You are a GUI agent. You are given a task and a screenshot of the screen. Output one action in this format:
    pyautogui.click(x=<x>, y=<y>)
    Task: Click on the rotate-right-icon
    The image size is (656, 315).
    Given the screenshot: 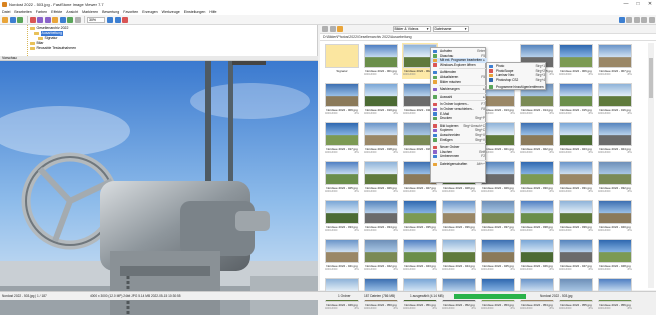 What is the action you would take?
    pyautogui.click(x=47, y=19)
    